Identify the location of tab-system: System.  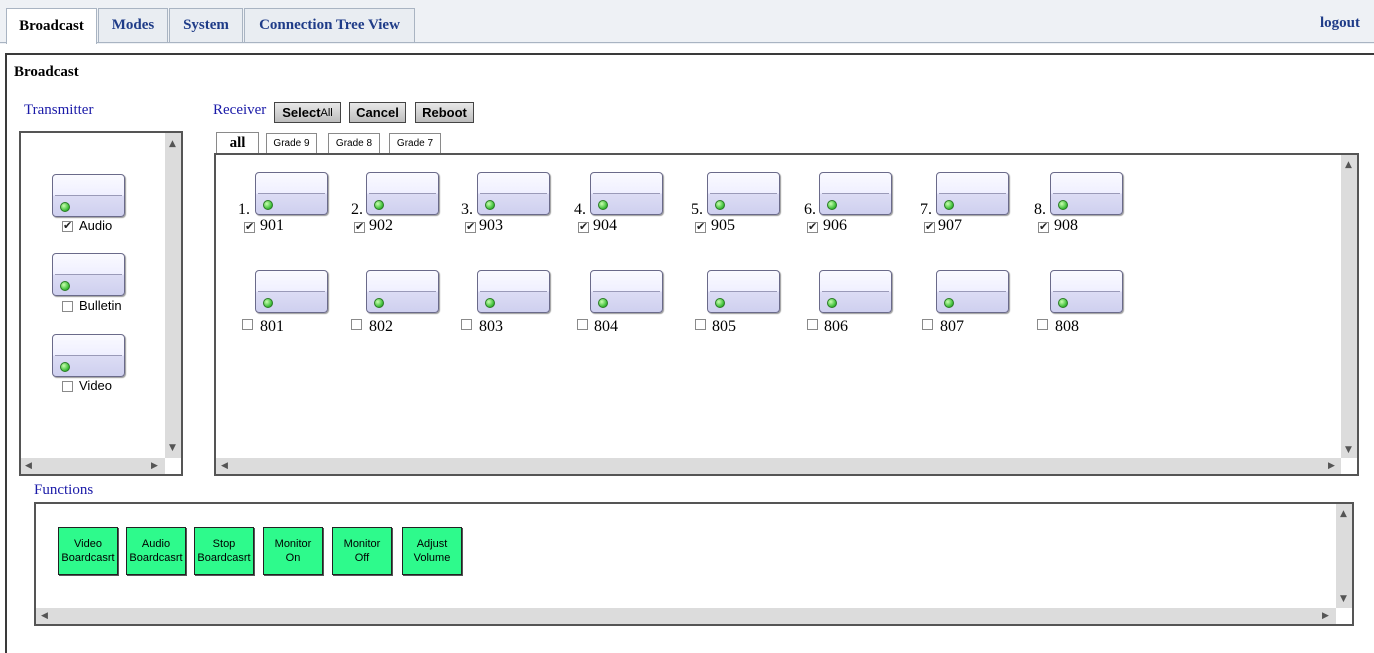
(206, 25).